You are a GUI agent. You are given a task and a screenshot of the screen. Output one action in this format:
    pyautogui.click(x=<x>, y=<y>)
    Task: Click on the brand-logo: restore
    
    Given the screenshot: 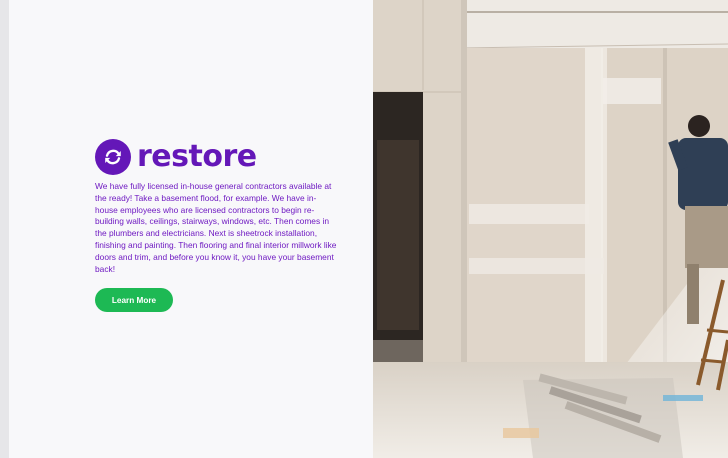 What is the action you would take?
    pyautogui.click(x=176, y=157)
    